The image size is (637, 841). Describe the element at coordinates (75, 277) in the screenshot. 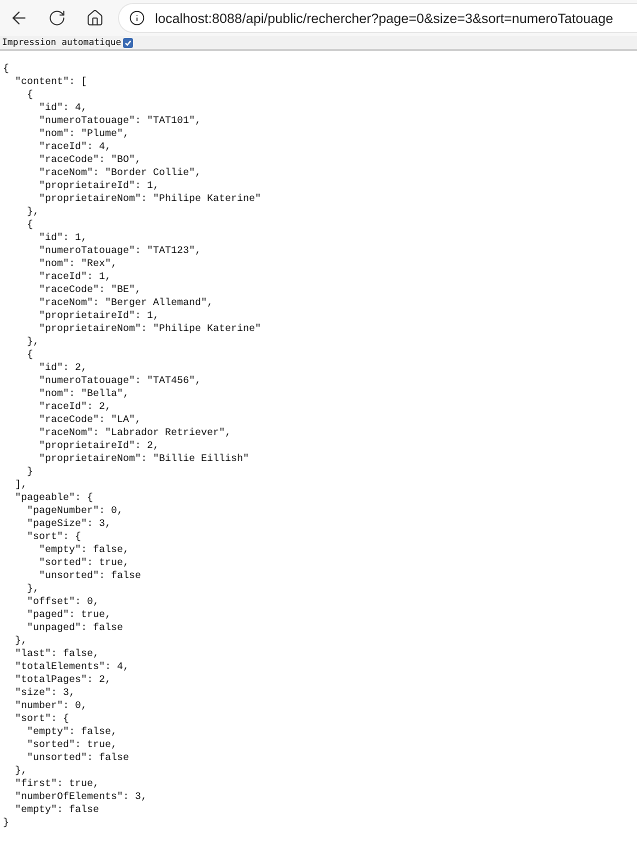

I see `json-line: "raceId": 1,` at that location.